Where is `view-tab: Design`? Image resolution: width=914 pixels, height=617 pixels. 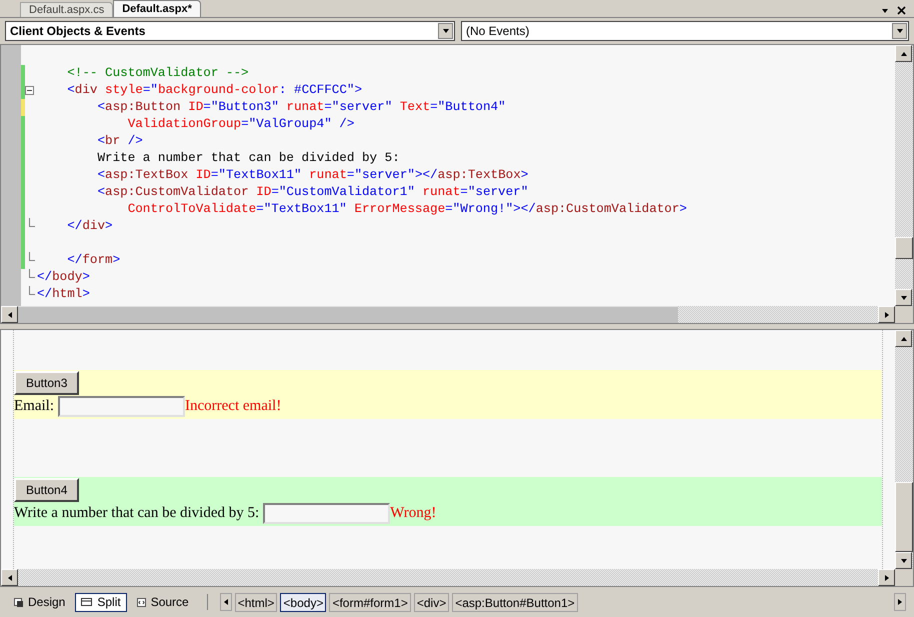 view-tab: Design is located at coordinates (40, 602).